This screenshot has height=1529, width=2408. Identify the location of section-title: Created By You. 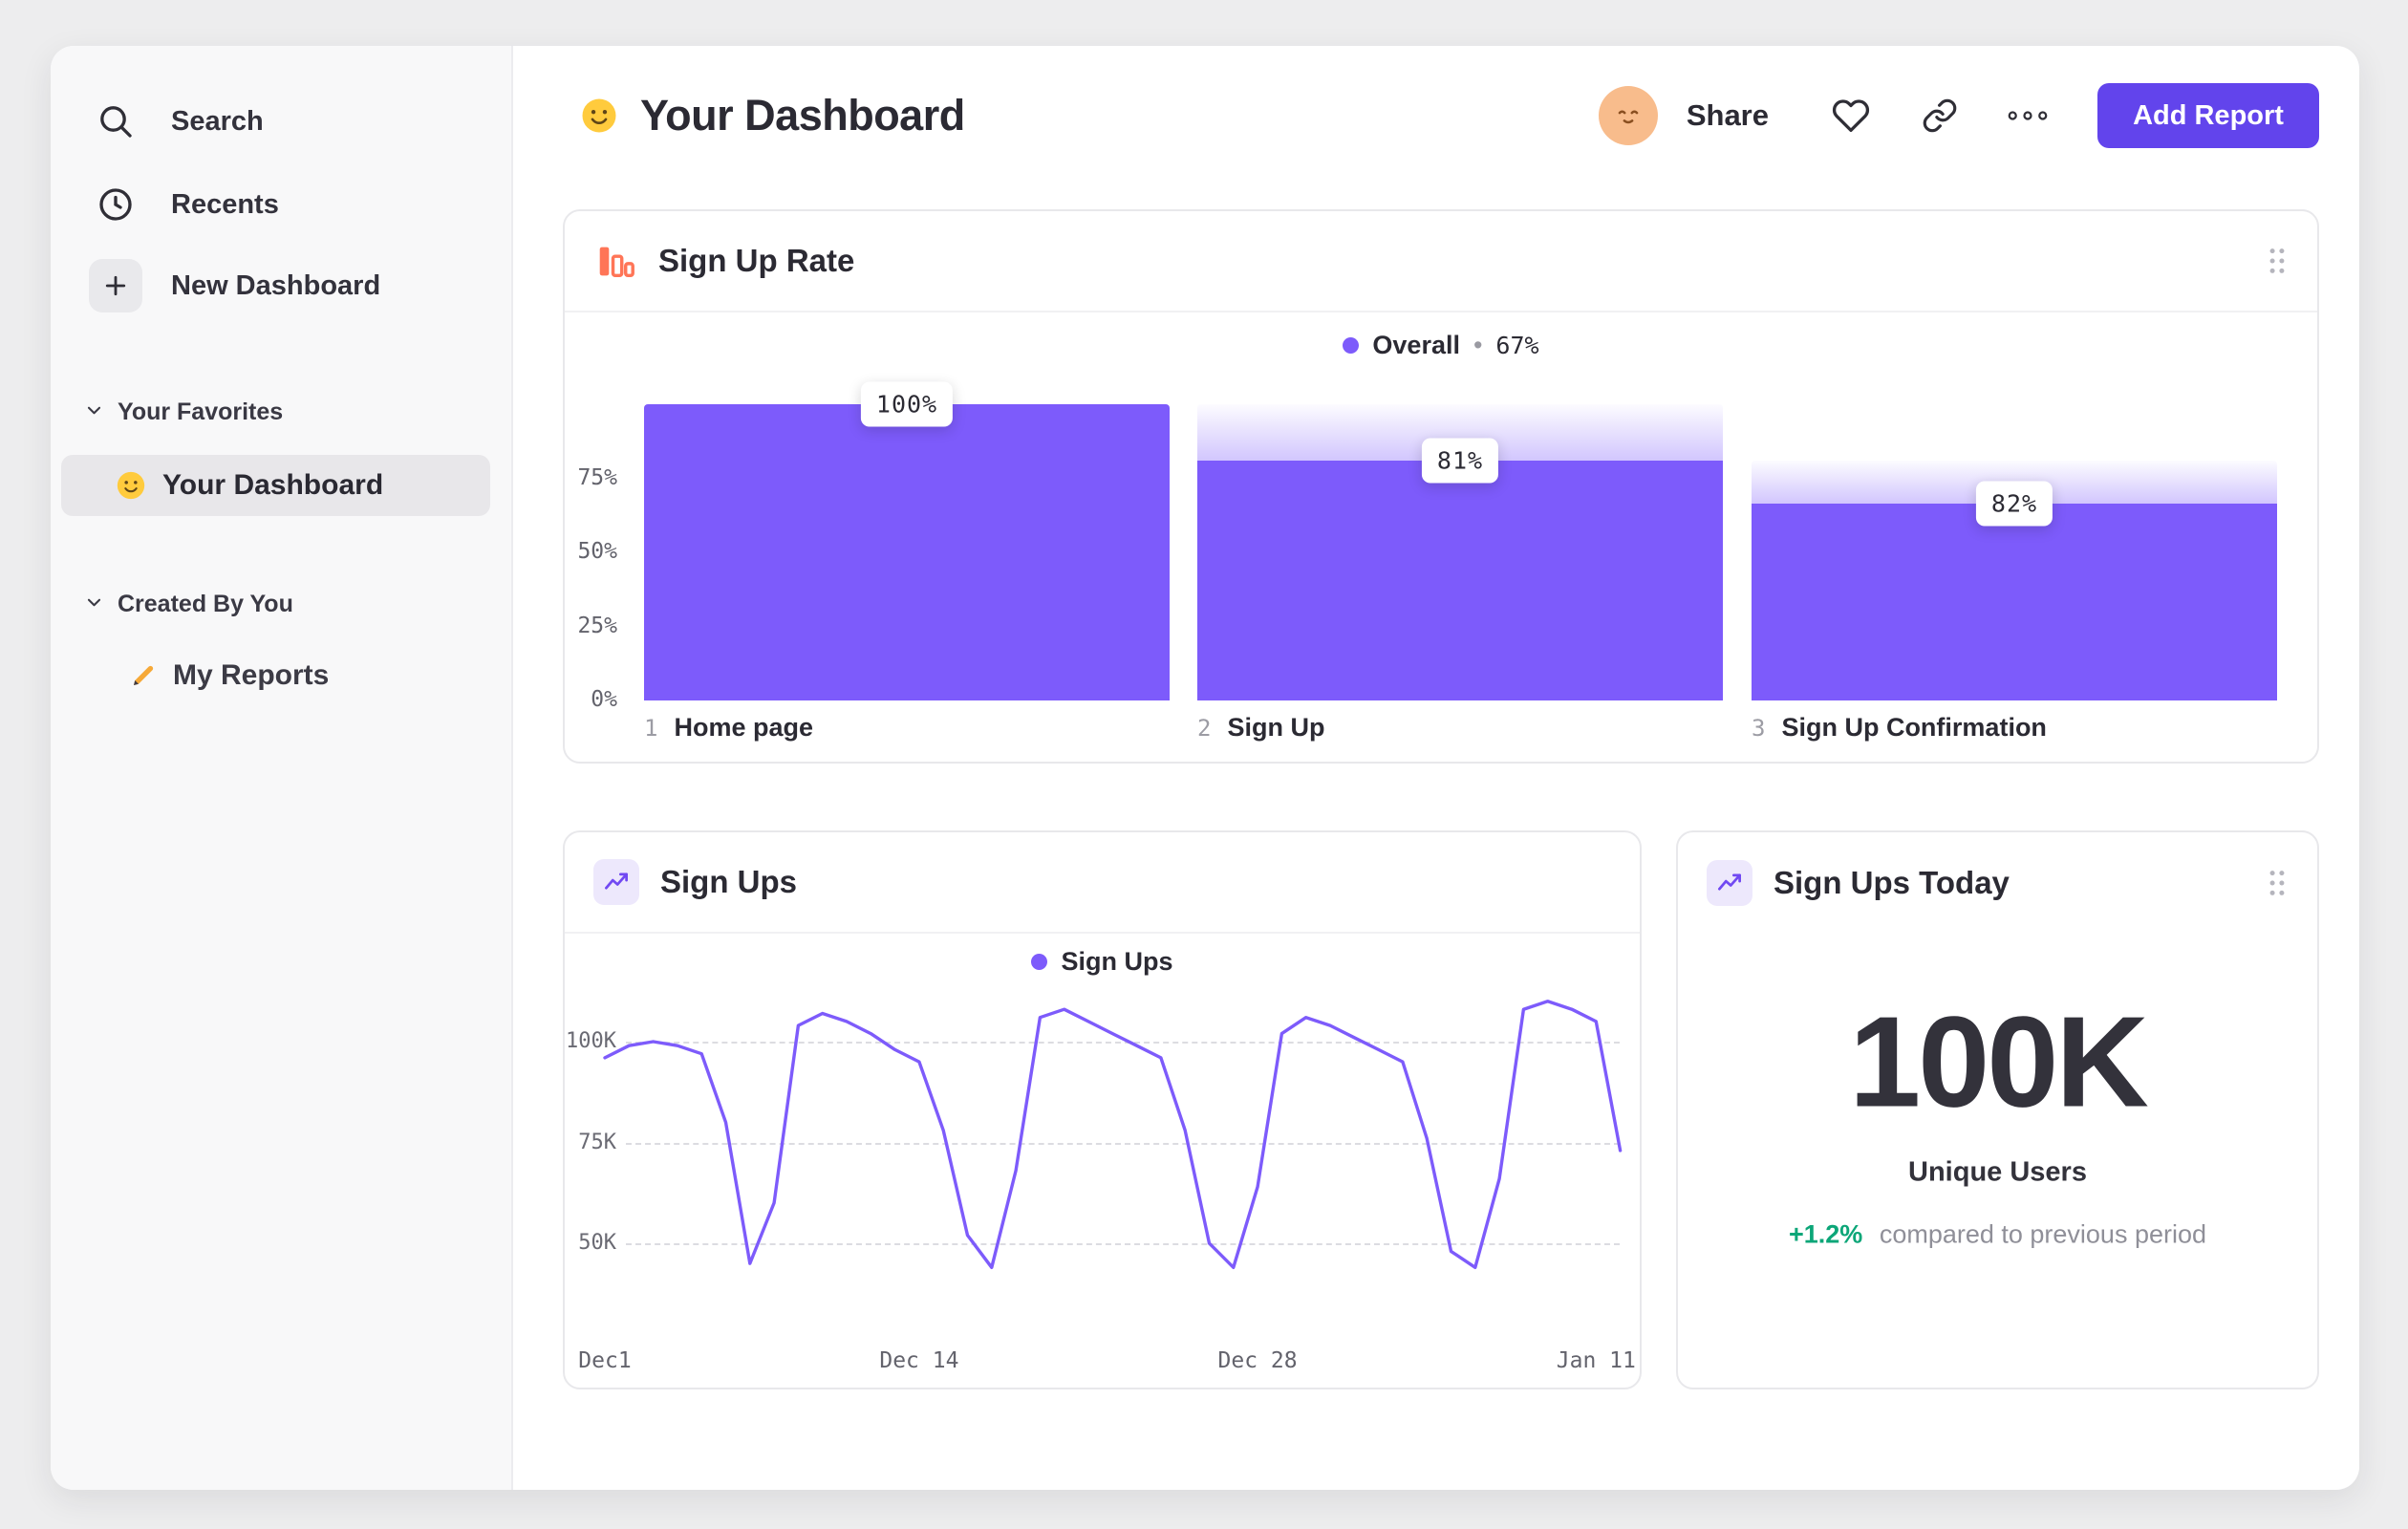
(206, 603).